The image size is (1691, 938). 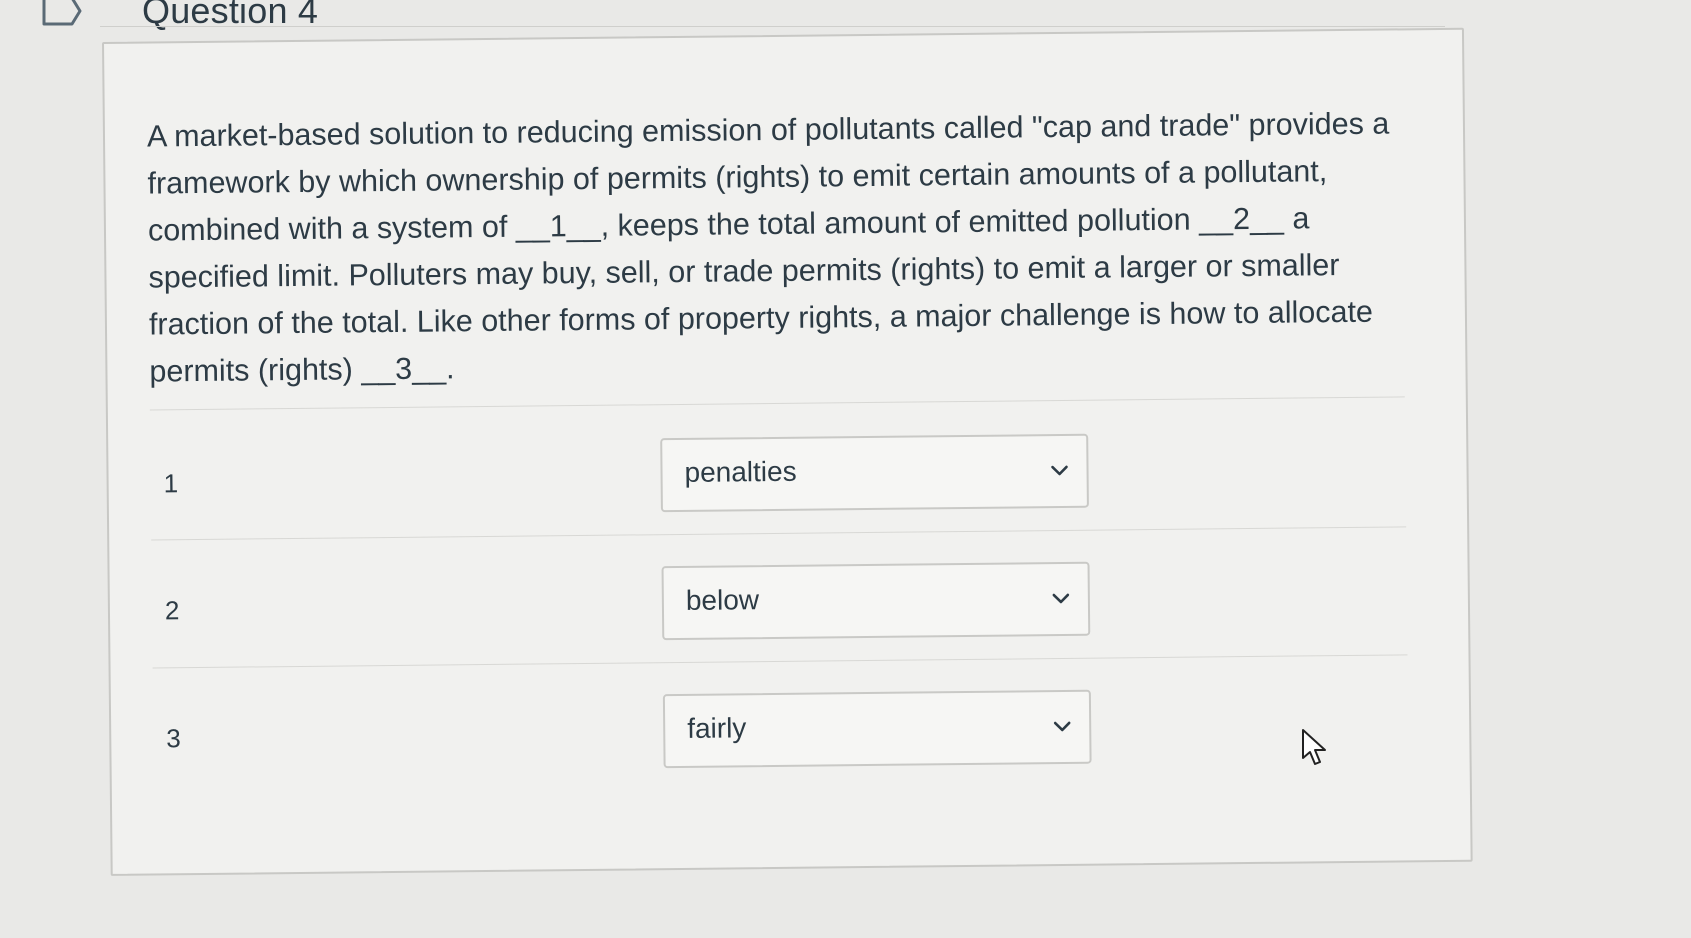 I want to click on select-value: penalties, so click(x=740, y=471).